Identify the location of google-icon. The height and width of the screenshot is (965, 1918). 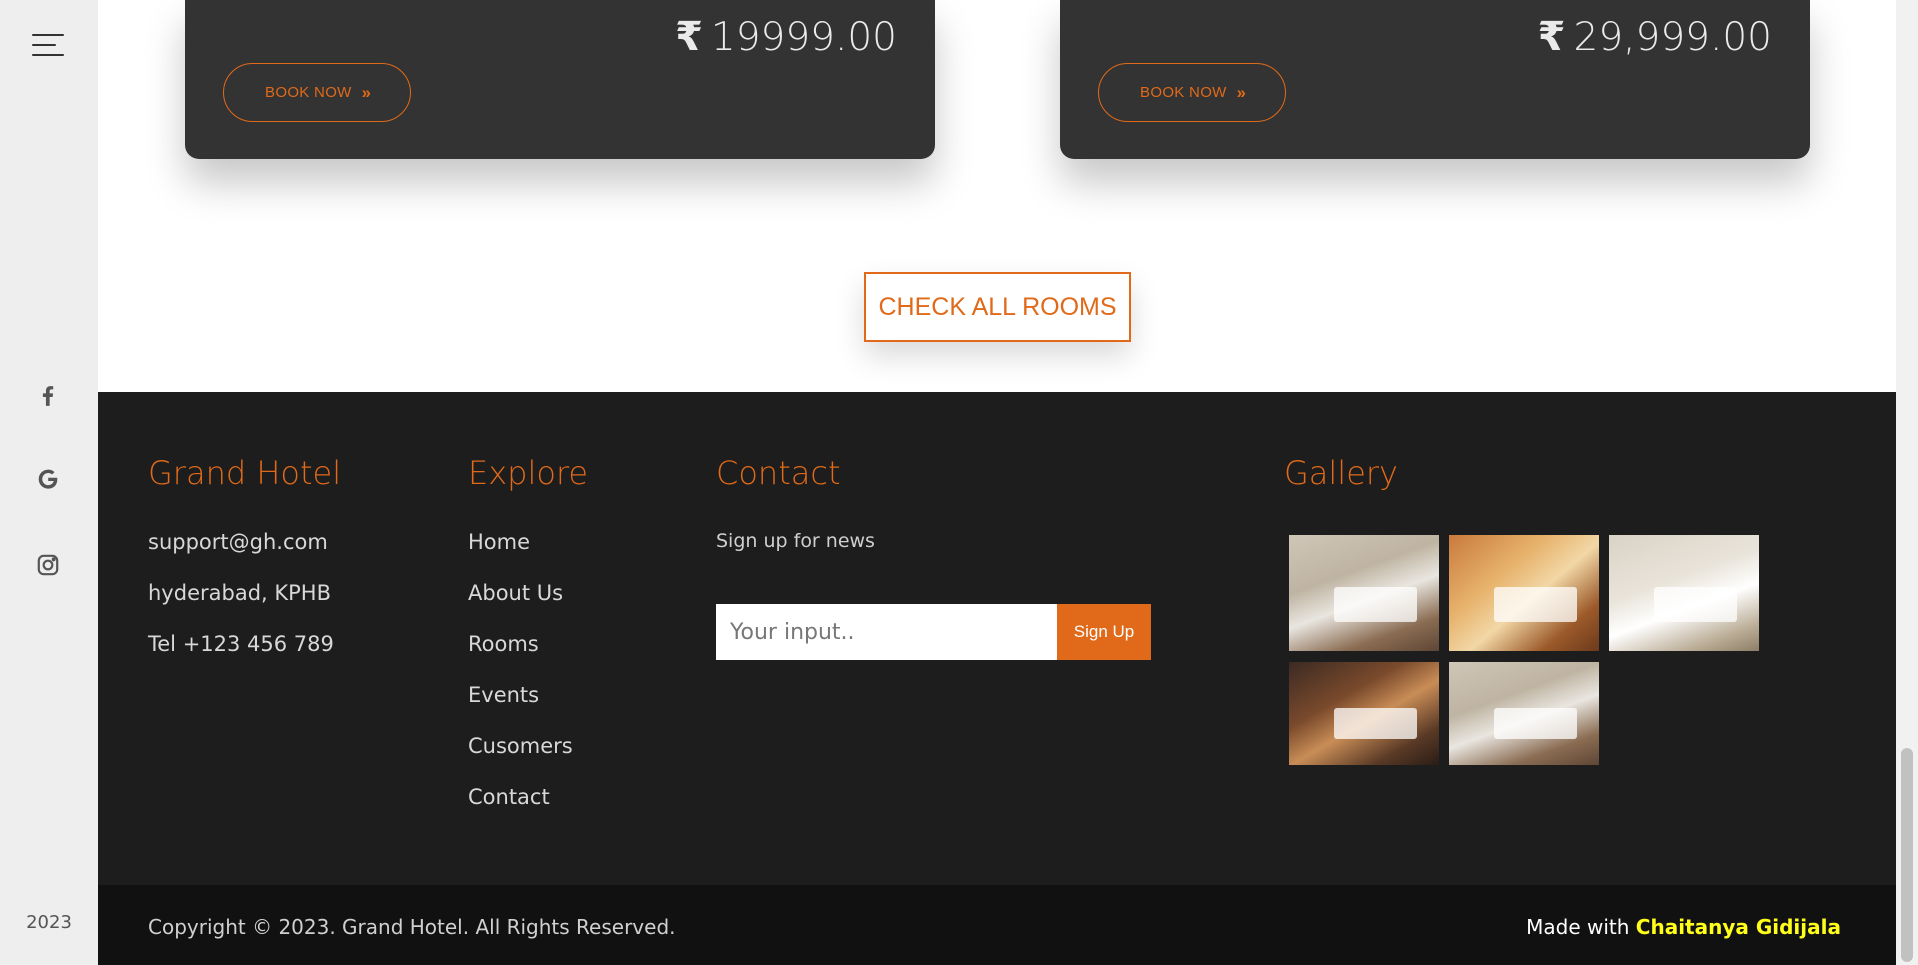
(48, 479).